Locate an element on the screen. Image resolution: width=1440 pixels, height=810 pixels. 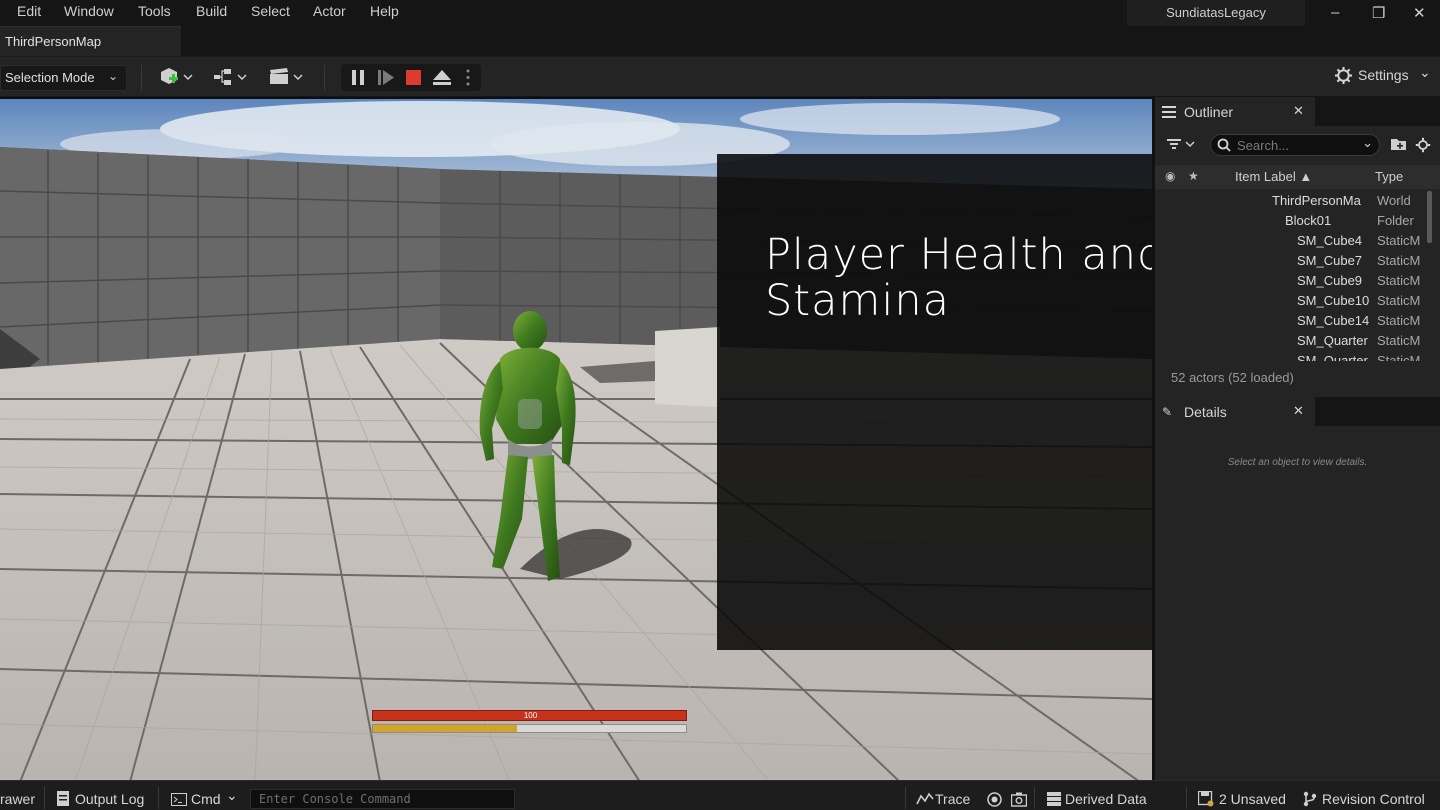
search-icon is located at coordinates (1224, 146).